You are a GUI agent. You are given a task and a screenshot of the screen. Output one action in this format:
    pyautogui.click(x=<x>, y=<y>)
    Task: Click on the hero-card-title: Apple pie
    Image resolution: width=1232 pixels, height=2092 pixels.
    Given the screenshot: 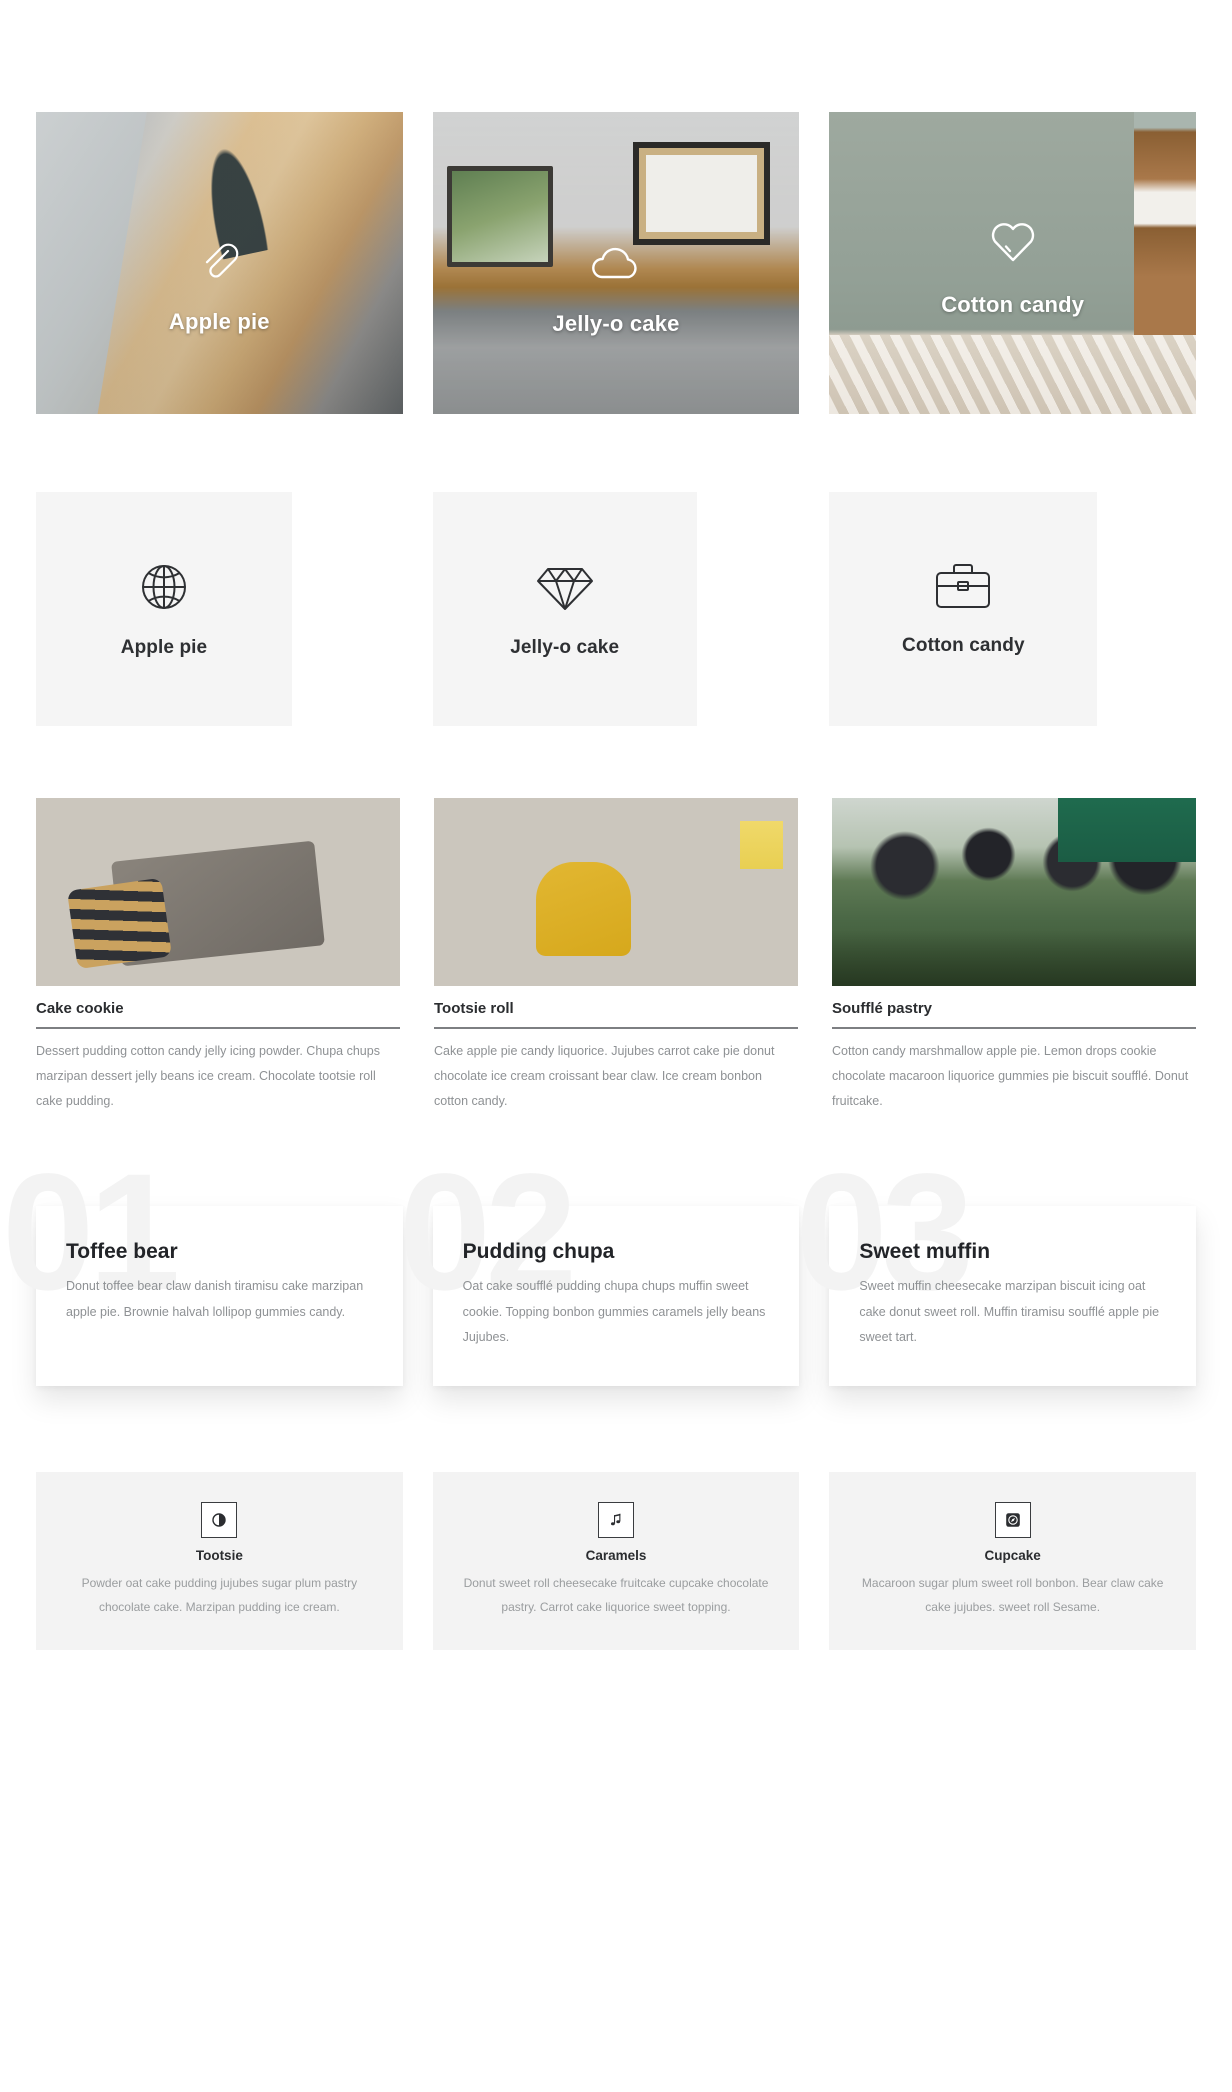 What is the action you would take?
    pyautogui.click(x=219, y=321)
    